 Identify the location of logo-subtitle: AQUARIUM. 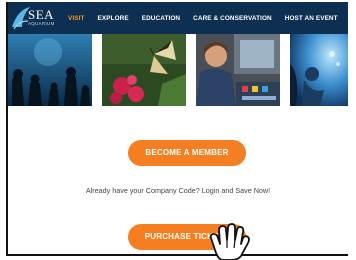
(41, 23).